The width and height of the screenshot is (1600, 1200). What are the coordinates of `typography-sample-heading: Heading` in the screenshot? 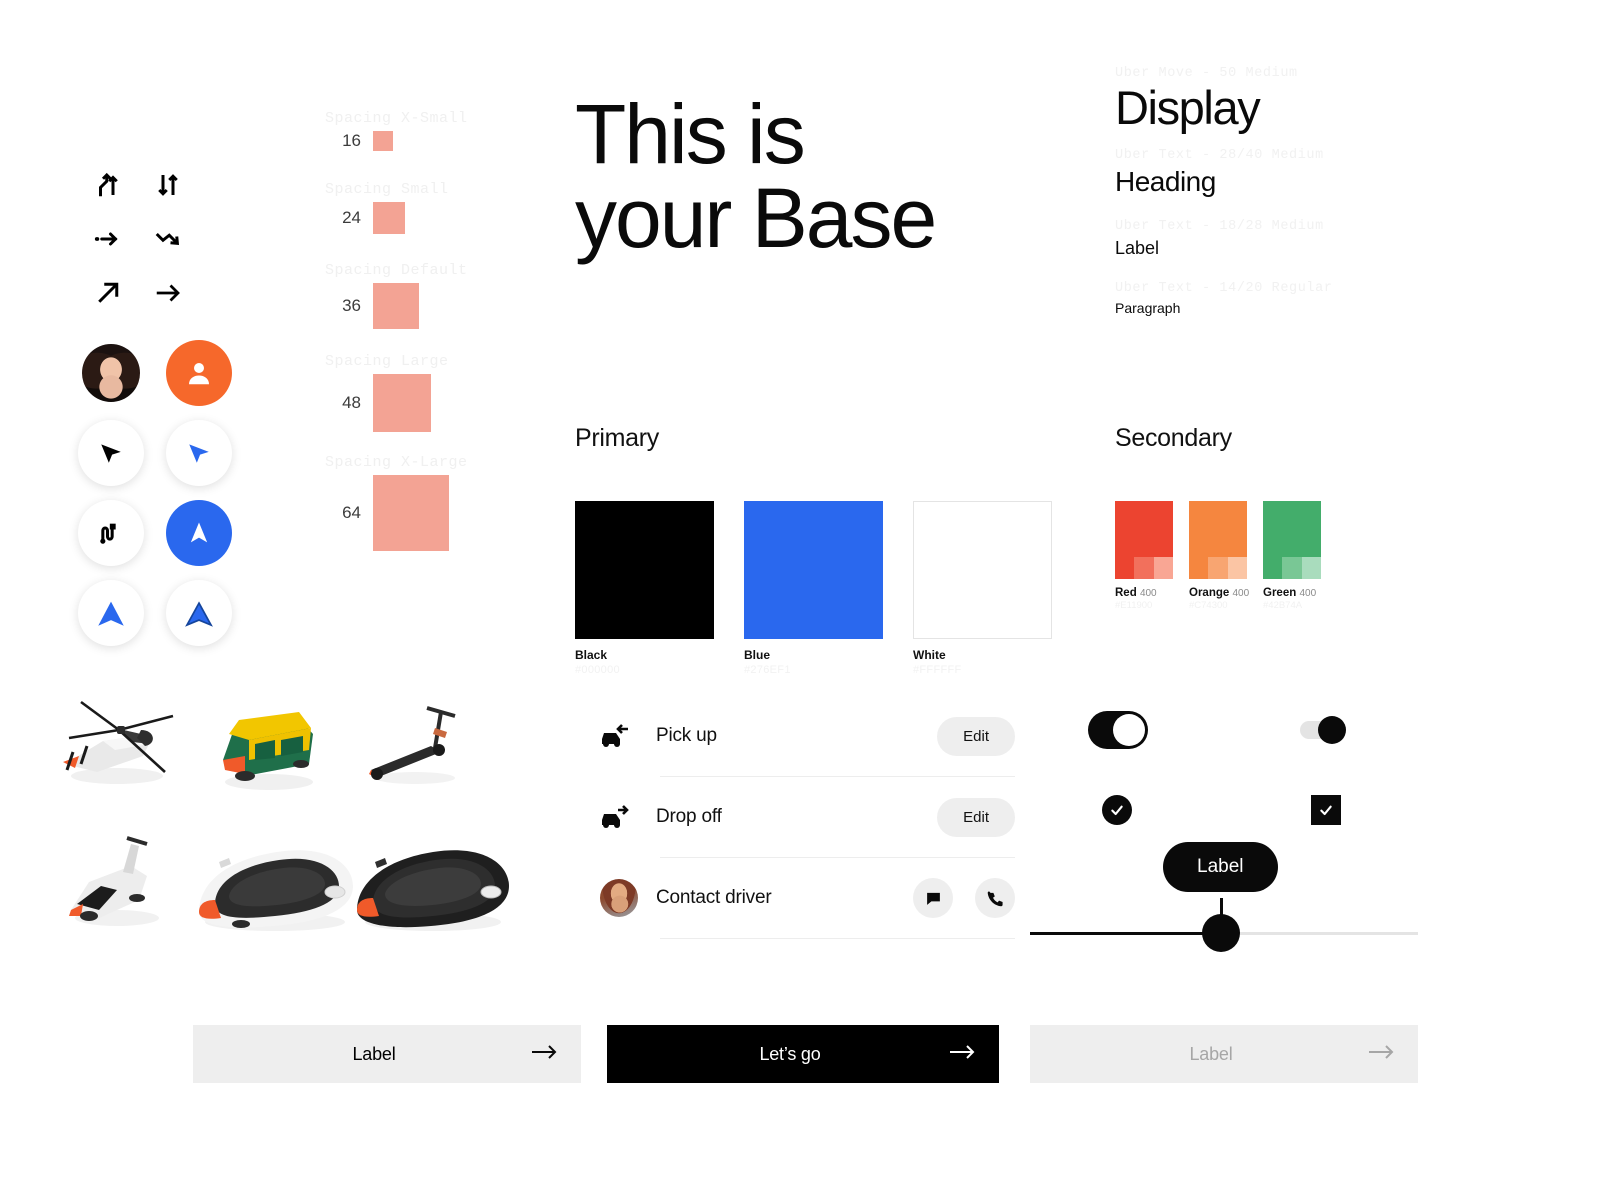 It's located at (1165, 182).